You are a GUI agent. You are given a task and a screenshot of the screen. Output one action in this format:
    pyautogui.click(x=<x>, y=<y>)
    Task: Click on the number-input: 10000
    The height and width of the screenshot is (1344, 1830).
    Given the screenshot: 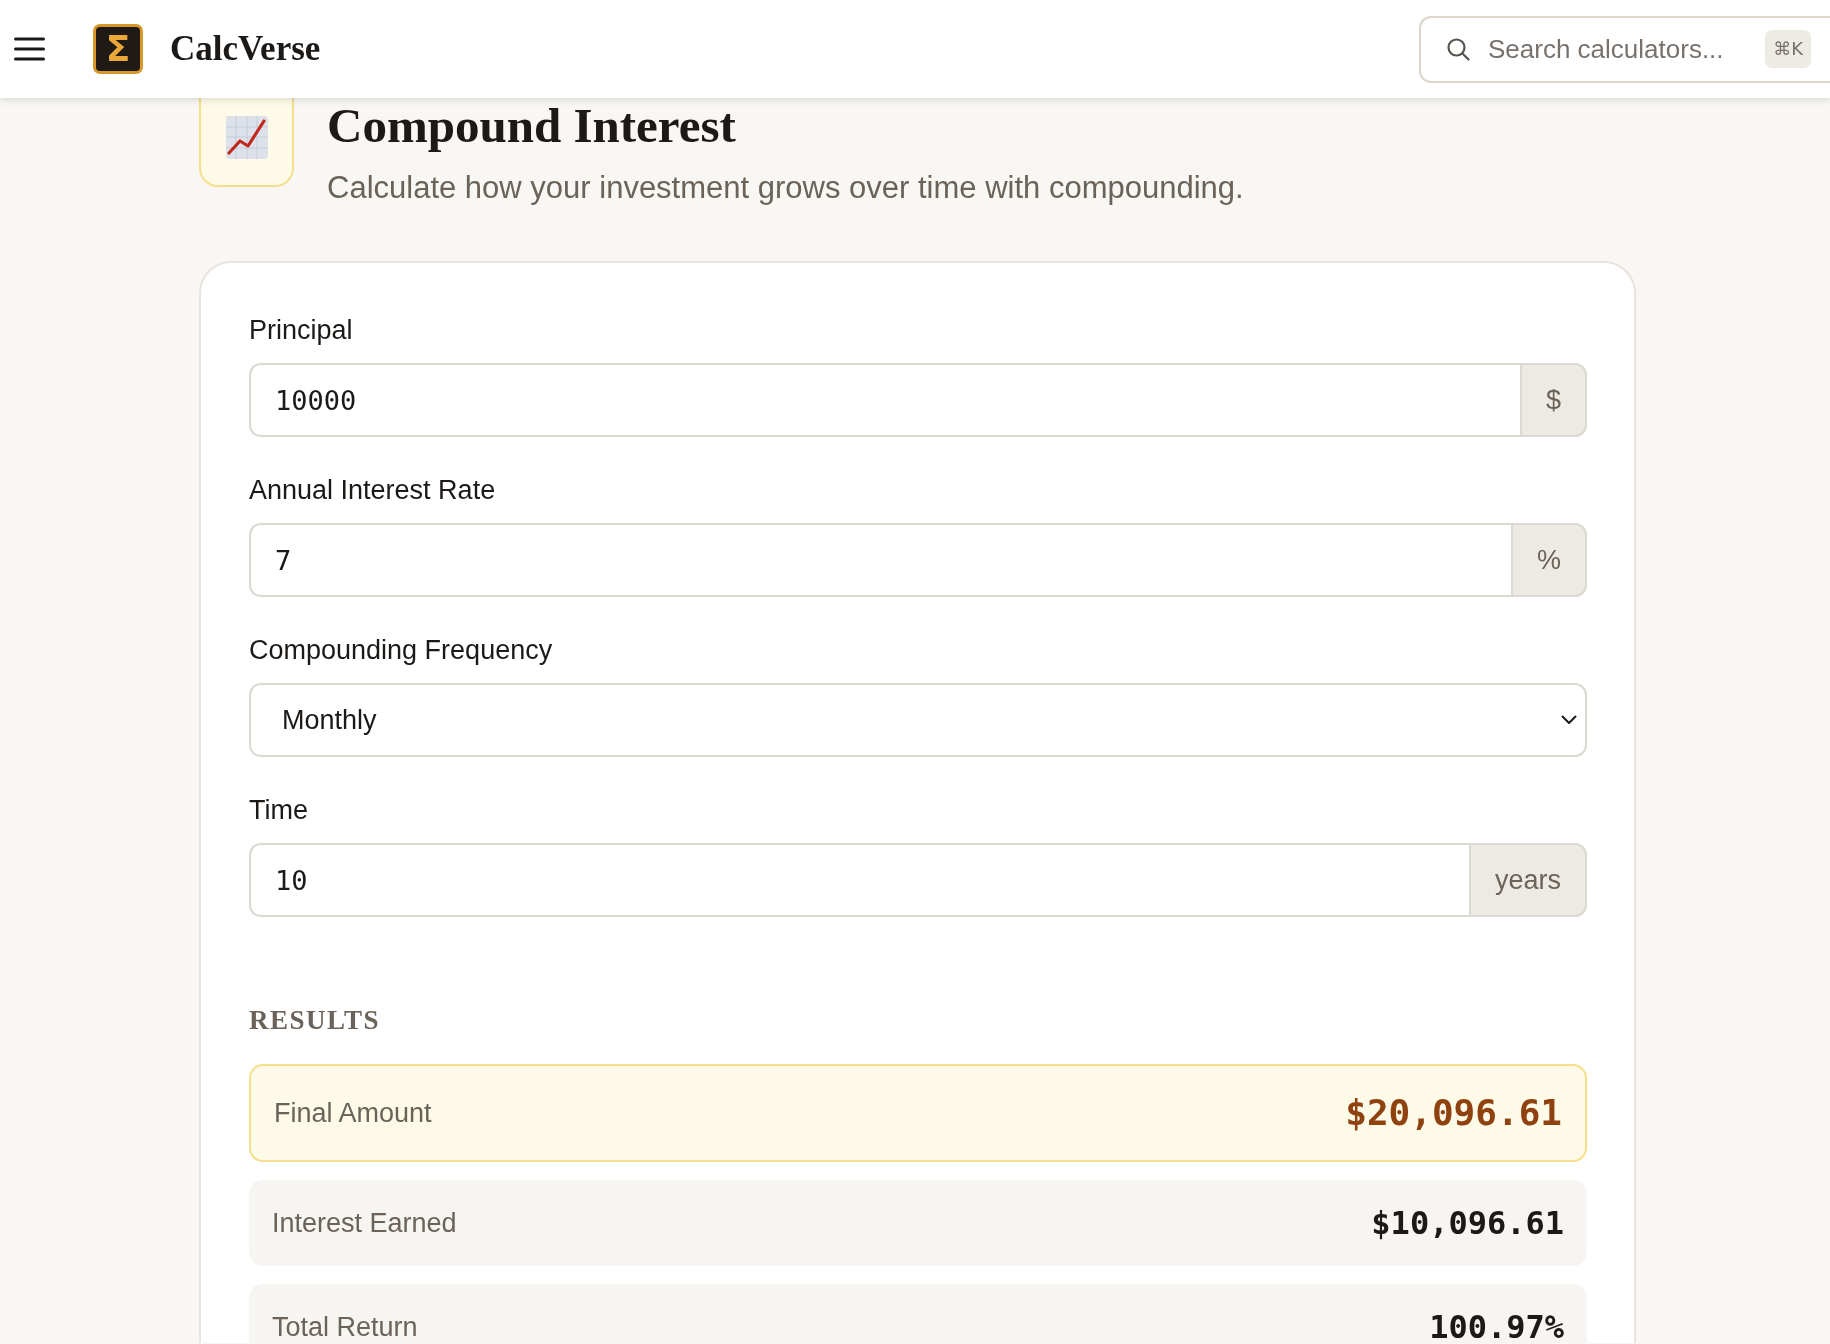 What is the action you would take?
    pyautogui.click(x=884, y=400)
    